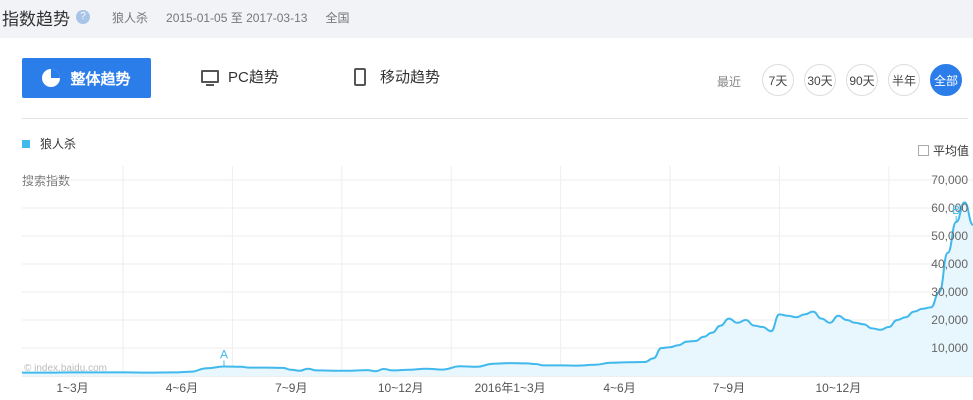  Describe the element at coordinates (36, 19) in the screenshot. I see `page-title: 指数趋势` at that location.